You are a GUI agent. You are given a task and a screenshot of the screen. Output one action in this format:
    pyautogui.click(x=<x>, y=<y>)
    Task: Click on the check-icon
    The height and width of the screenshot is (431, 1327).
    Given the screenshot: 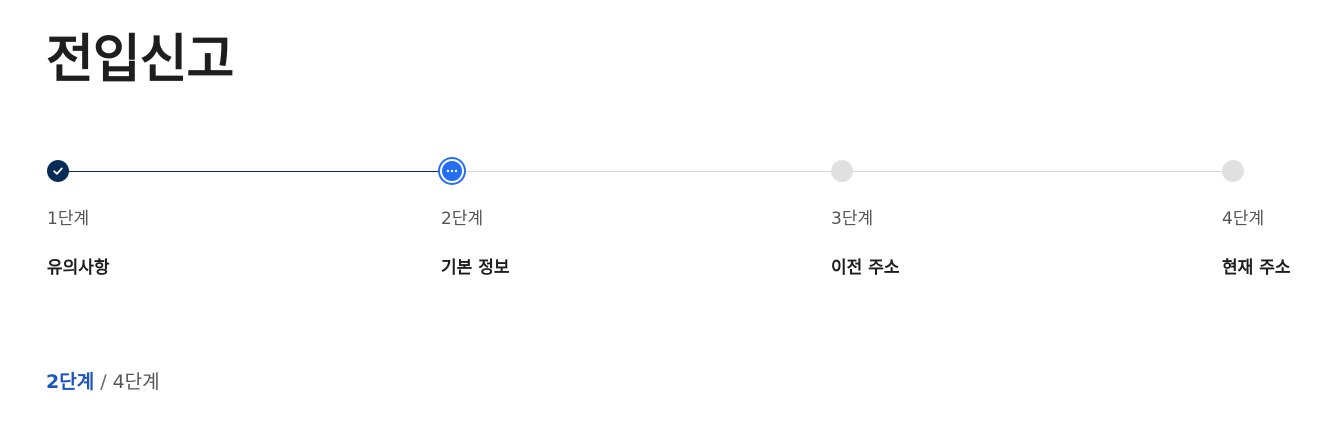 What is the action you would take?
    pyautogui.click(x=58, y=171)
    